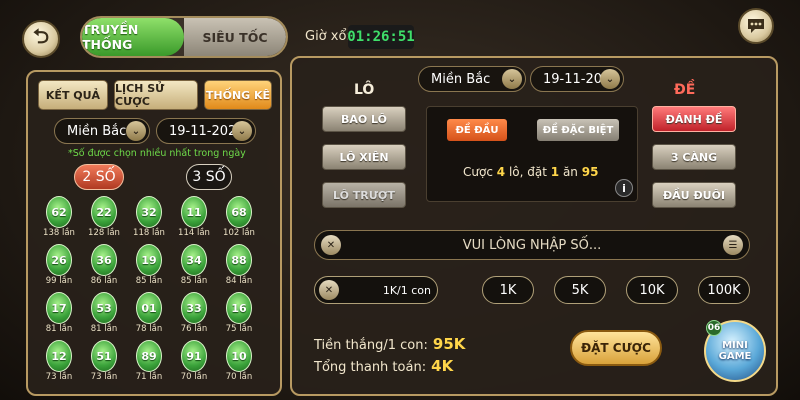 The height and width of the screenshot is (400, 800). I want to click on number-count: 70 lần, so click(194, 377).